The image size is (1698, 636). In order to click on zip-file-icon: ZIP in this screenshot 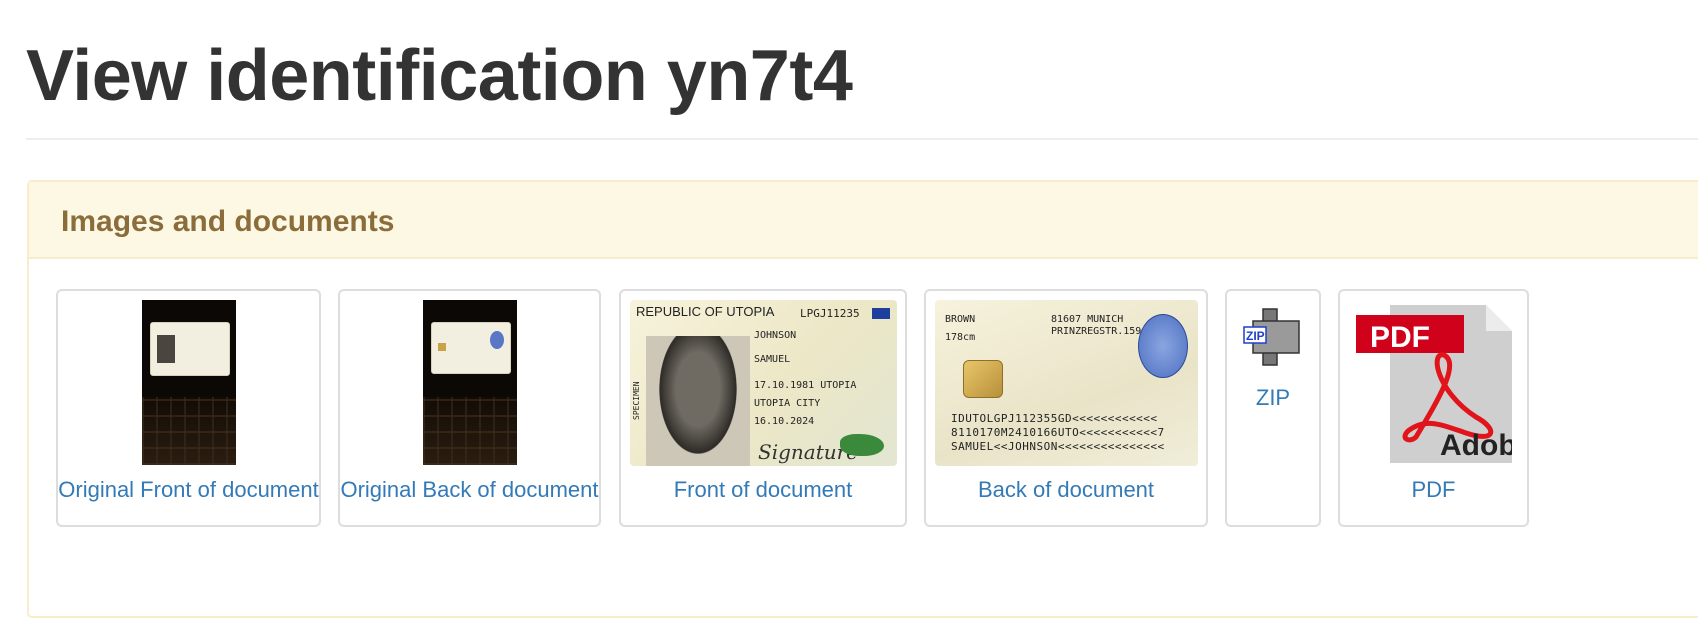, I will do `click(1271, 337)`.